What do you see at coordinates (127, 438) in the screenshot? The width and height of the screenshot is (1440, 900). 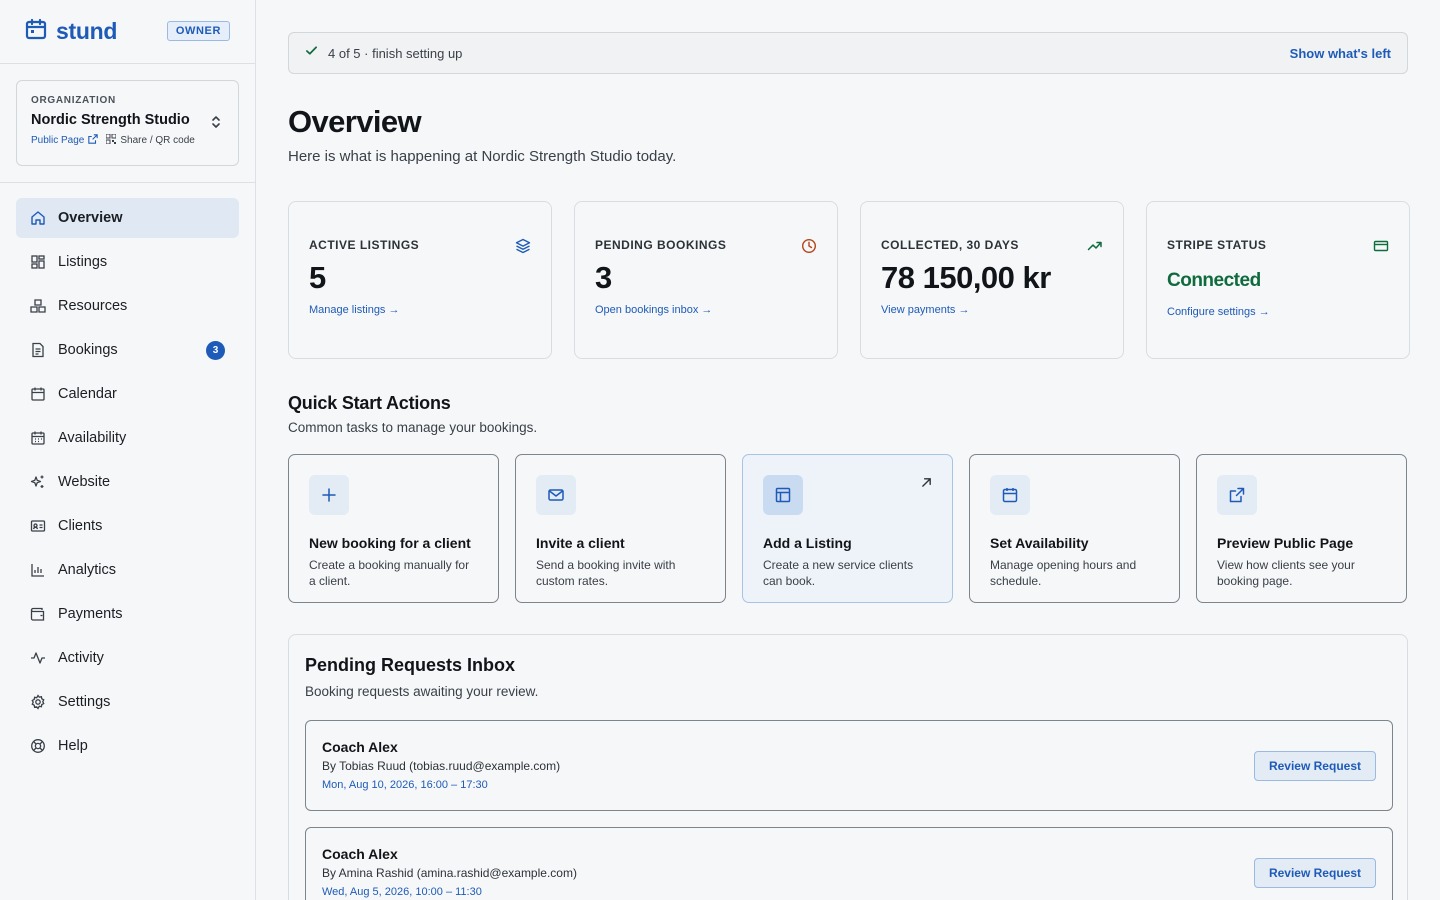 I see `nav-item-availability: Availability` at bounding box center [127, 438].